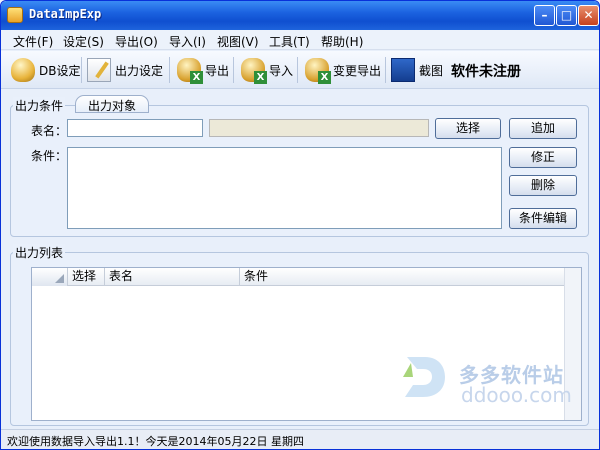 The width and height of the screenshot is (600, 450). What do you see at coordinates (99, 70) in the screenshot?
I see `edit-document-icon` at bounding box center [99, 70].